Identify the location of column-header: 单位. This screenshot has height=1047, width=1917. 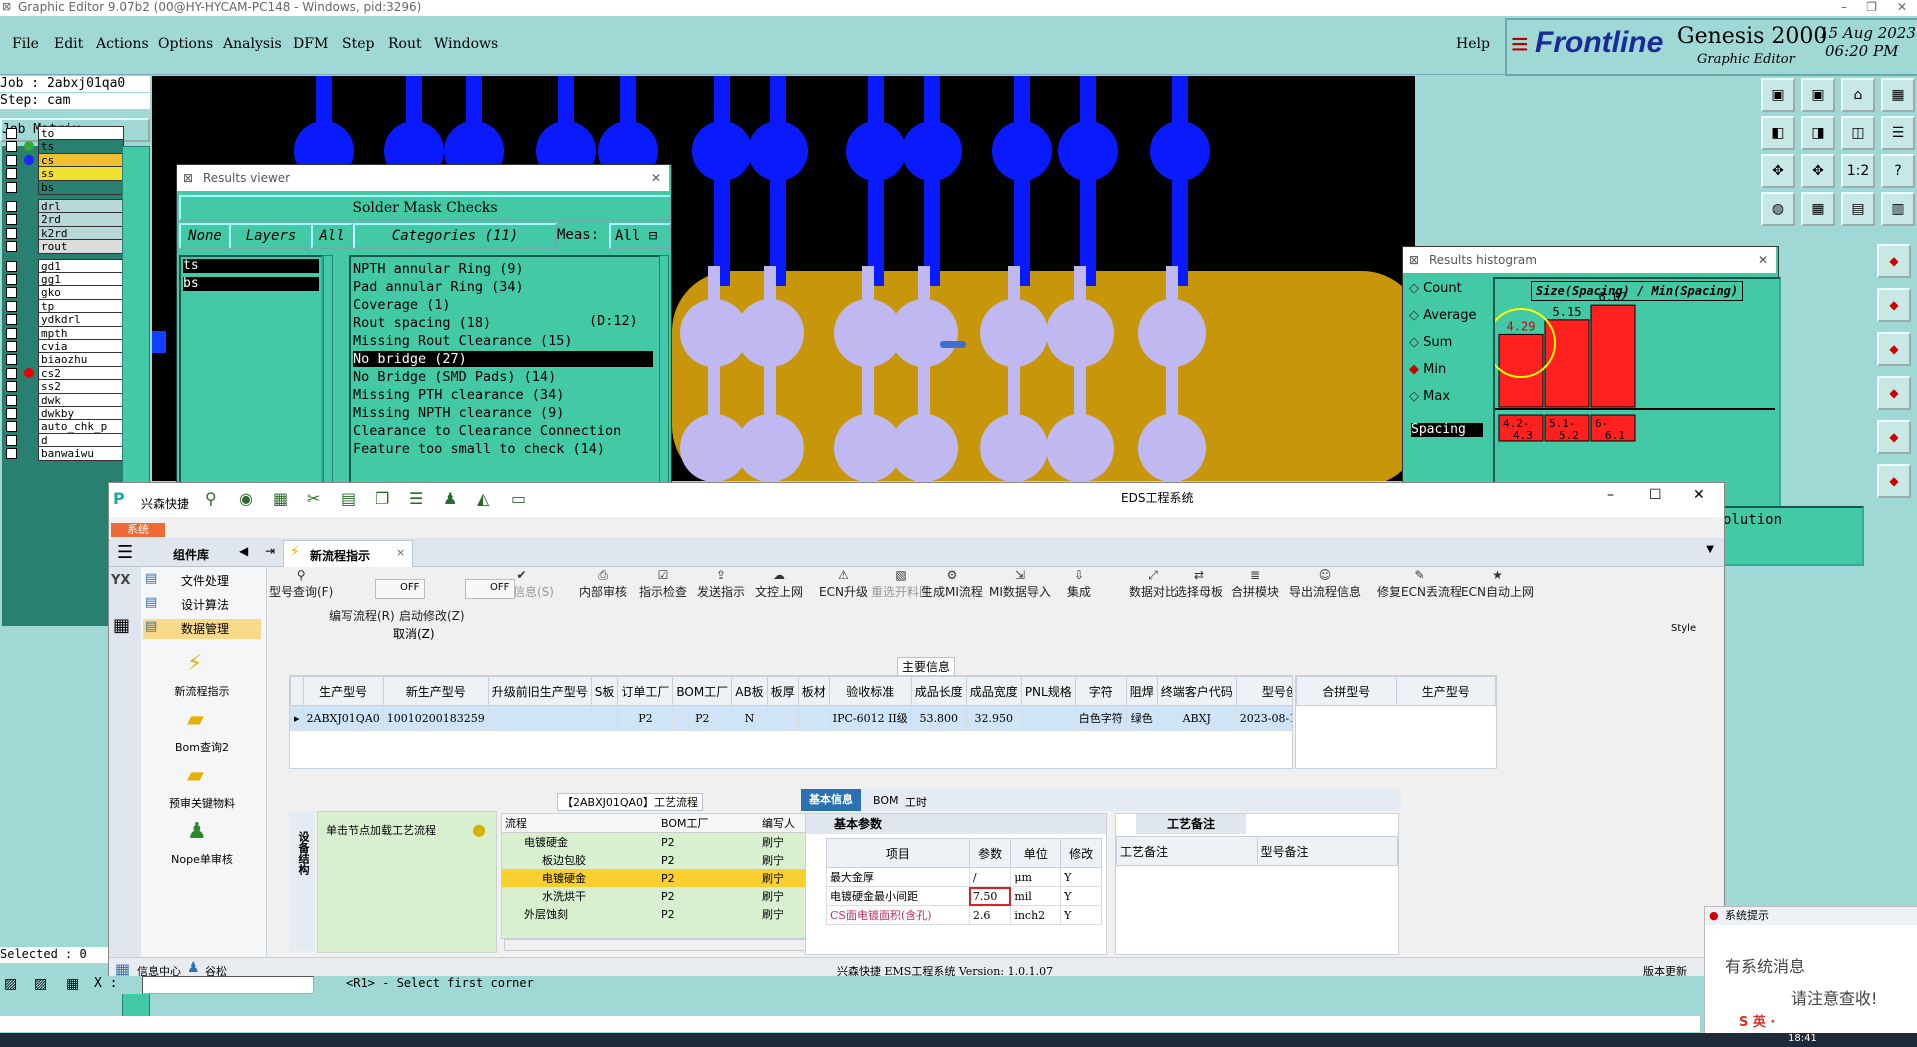
(1036, 853).